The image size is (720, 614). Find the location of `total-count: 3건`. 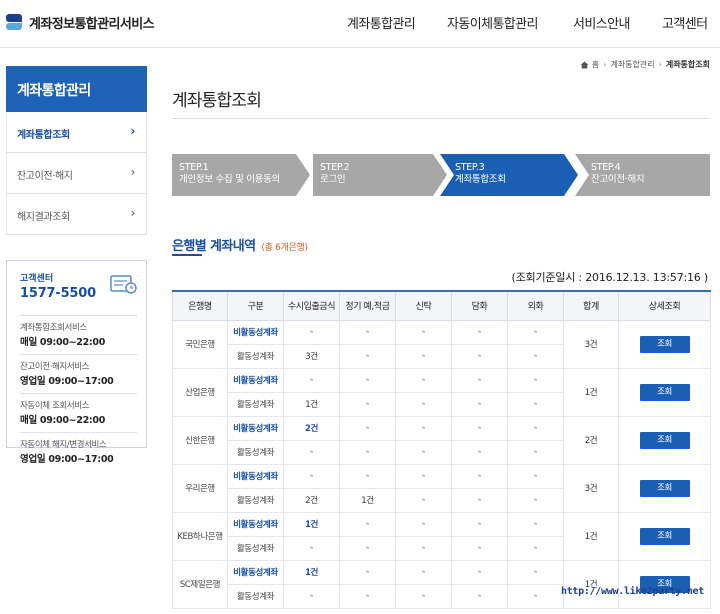

total-count: 3건 is located at coordinates (591, 488).